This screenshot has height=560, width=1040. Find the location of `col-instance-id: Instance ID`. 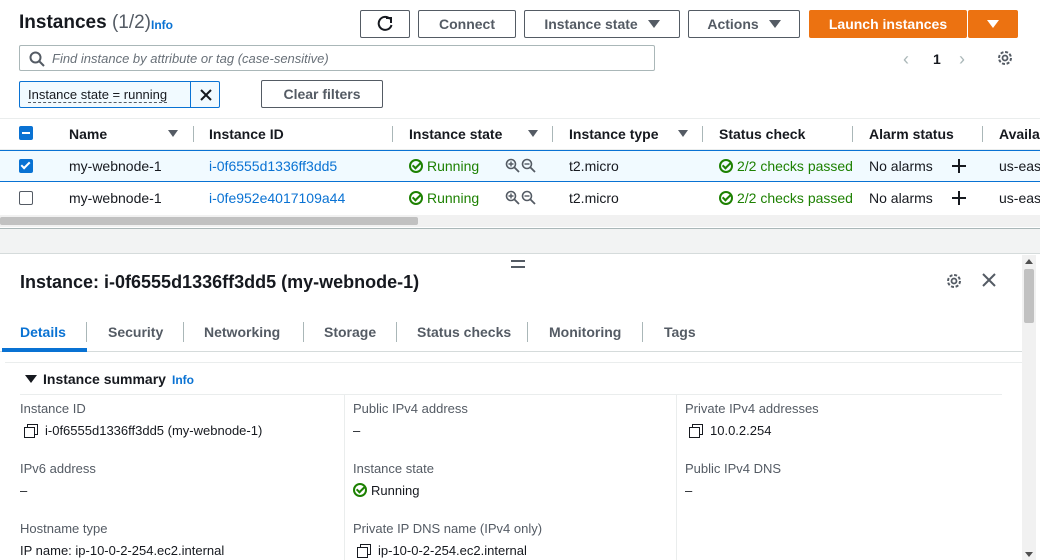

col-instance-id: Instance ID is located at coordinates (246, 134).